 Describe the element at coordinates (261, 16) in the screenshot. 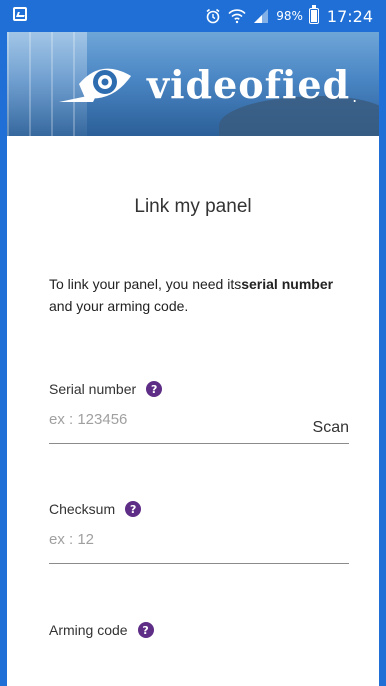

I see `signal-icon` at that location.